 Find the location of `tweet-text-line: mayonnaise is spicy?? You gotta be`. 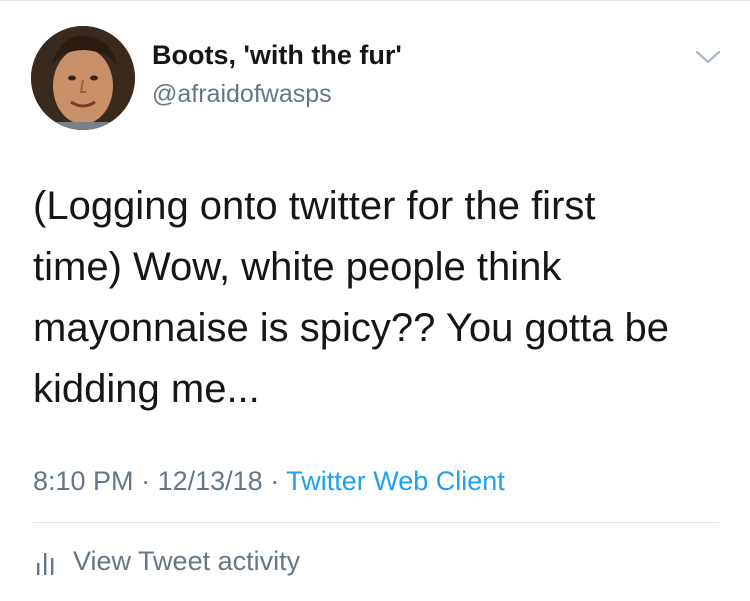

tweet-text-line: mayonnaise is spicy?? You gotta be is located at coordinates (351, 328).